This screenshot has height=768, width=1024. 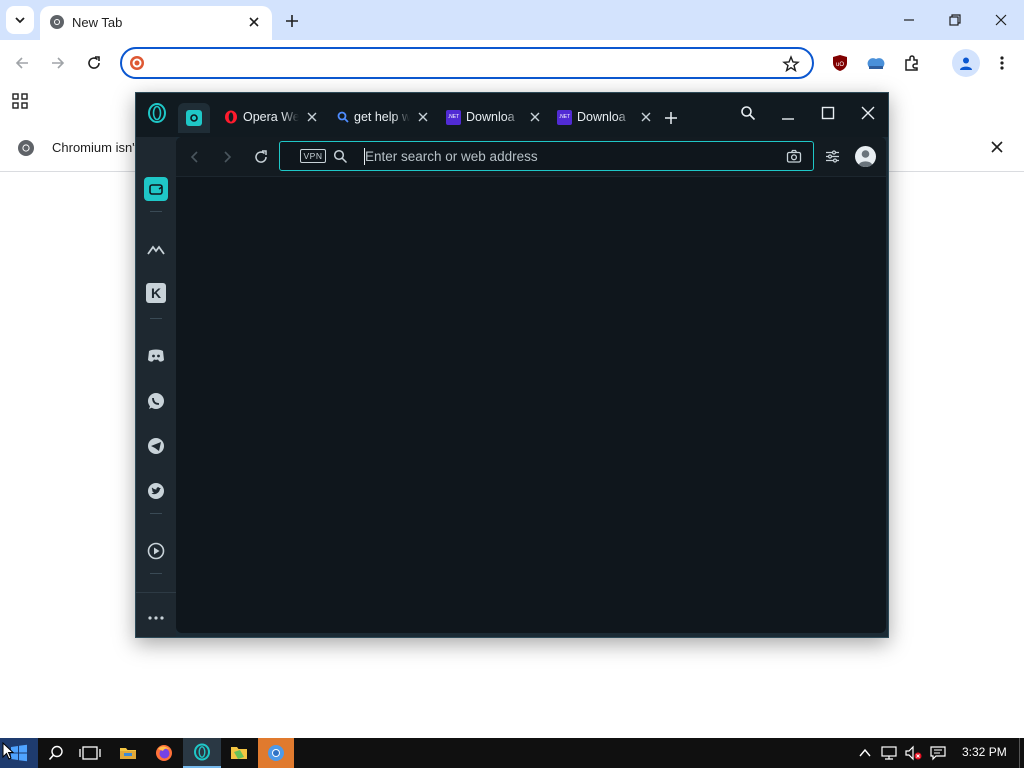 I want to click on close-icon, so click(x=254, y=22).